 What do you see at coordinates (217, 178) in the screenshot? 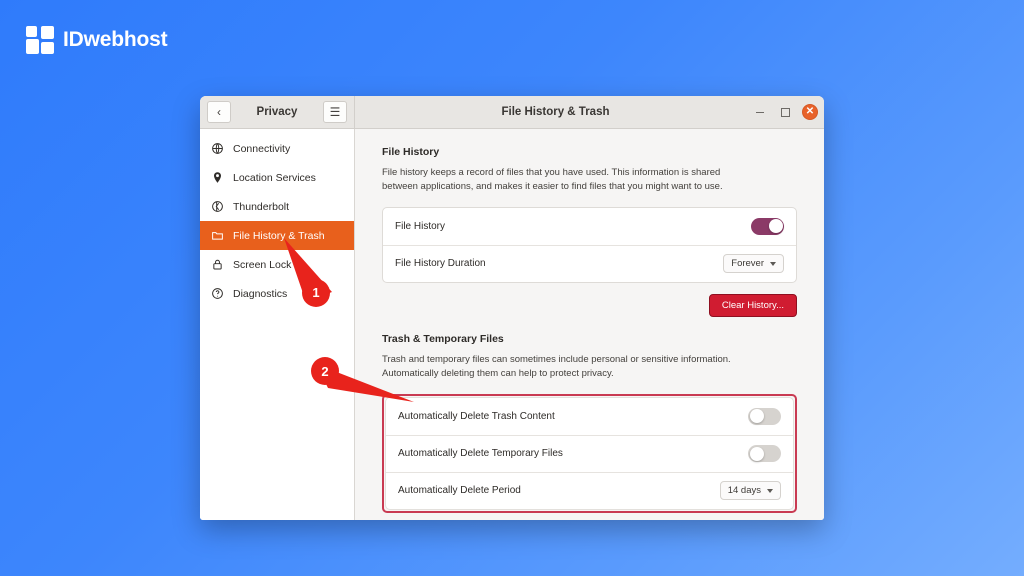
I see `location-pin-icon` at bounding box center [217, 178].